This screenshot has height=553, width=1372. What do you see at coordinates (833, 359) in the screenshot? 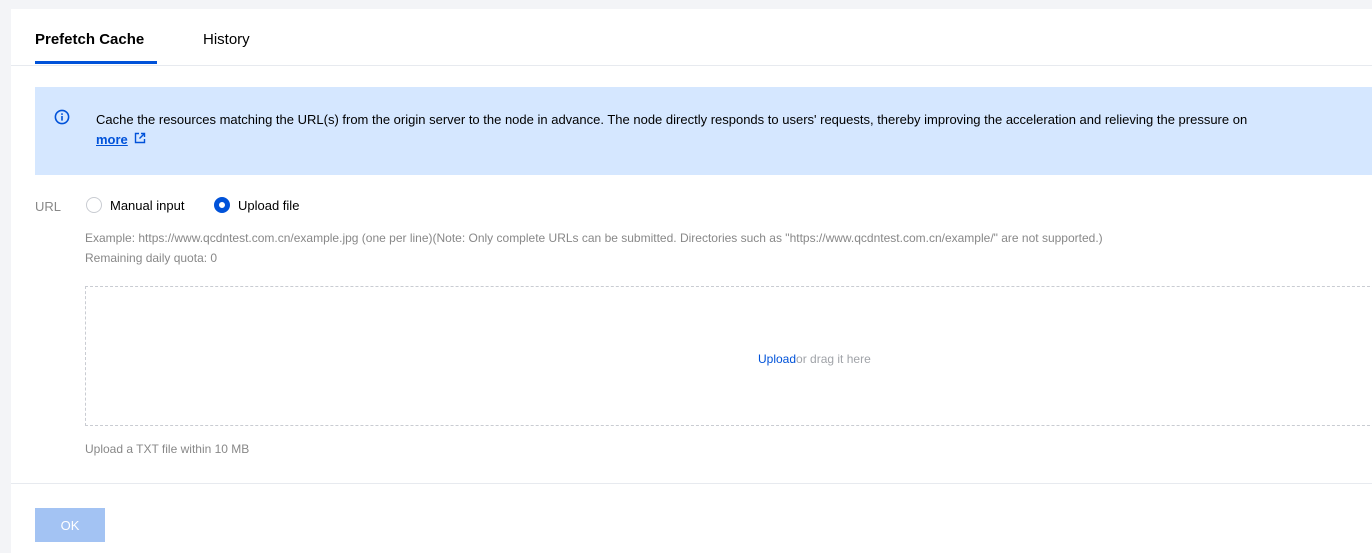
I see `drag-hint: or drag it here` at bounding box center [833, 359].